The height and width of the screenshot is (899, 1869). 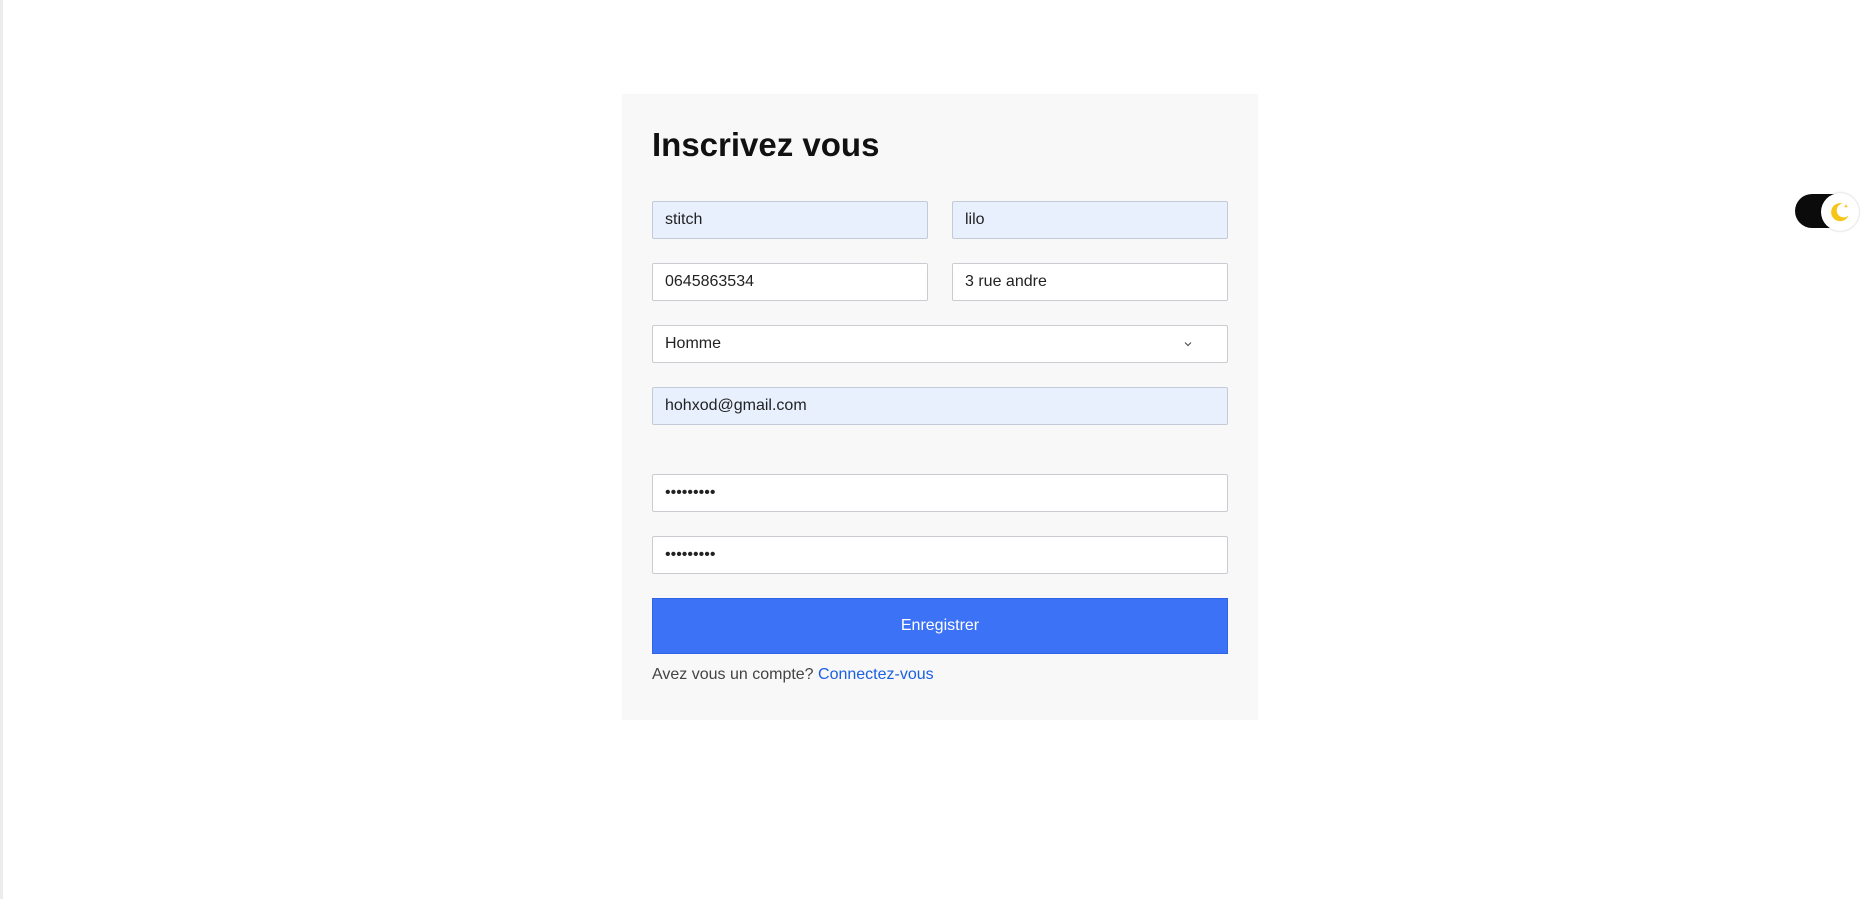 I want to click on password-field, so click(x=940, y=493).